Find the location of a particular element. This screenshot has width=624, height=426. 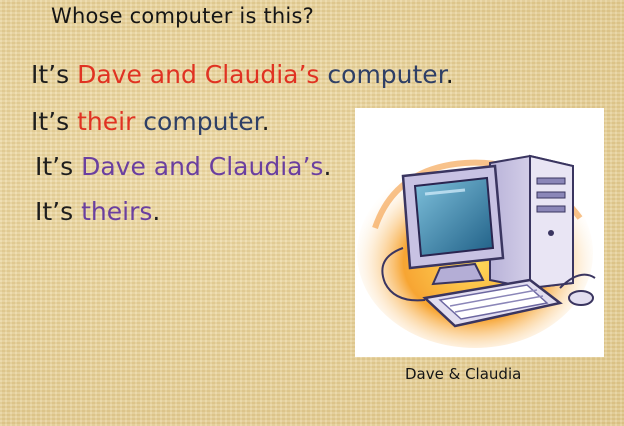

sentence-1-suffix: computer is located at coordinates (382, 74).